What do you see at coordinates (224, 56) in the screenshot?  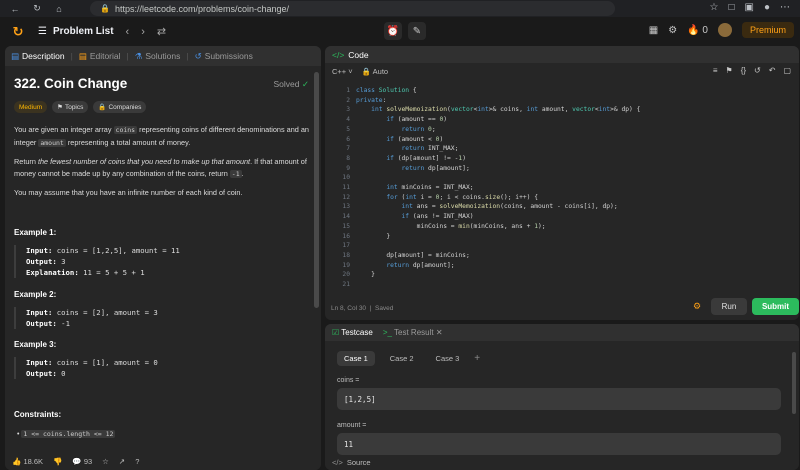 I see `tab-submissions: ↺ Submissions` at bounding box center [224, 56].